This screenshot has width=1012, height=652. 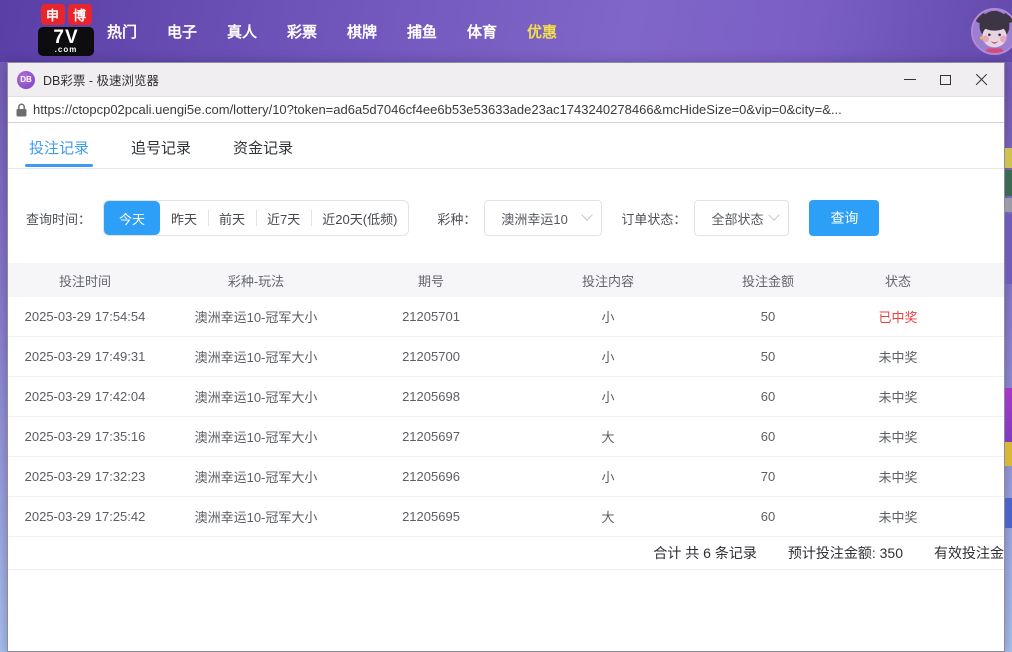 I want to click on table-header-row: 投注时间 彩种-玩法 期号 投注内容 投注金额 状态, so click(x=506, y=280).